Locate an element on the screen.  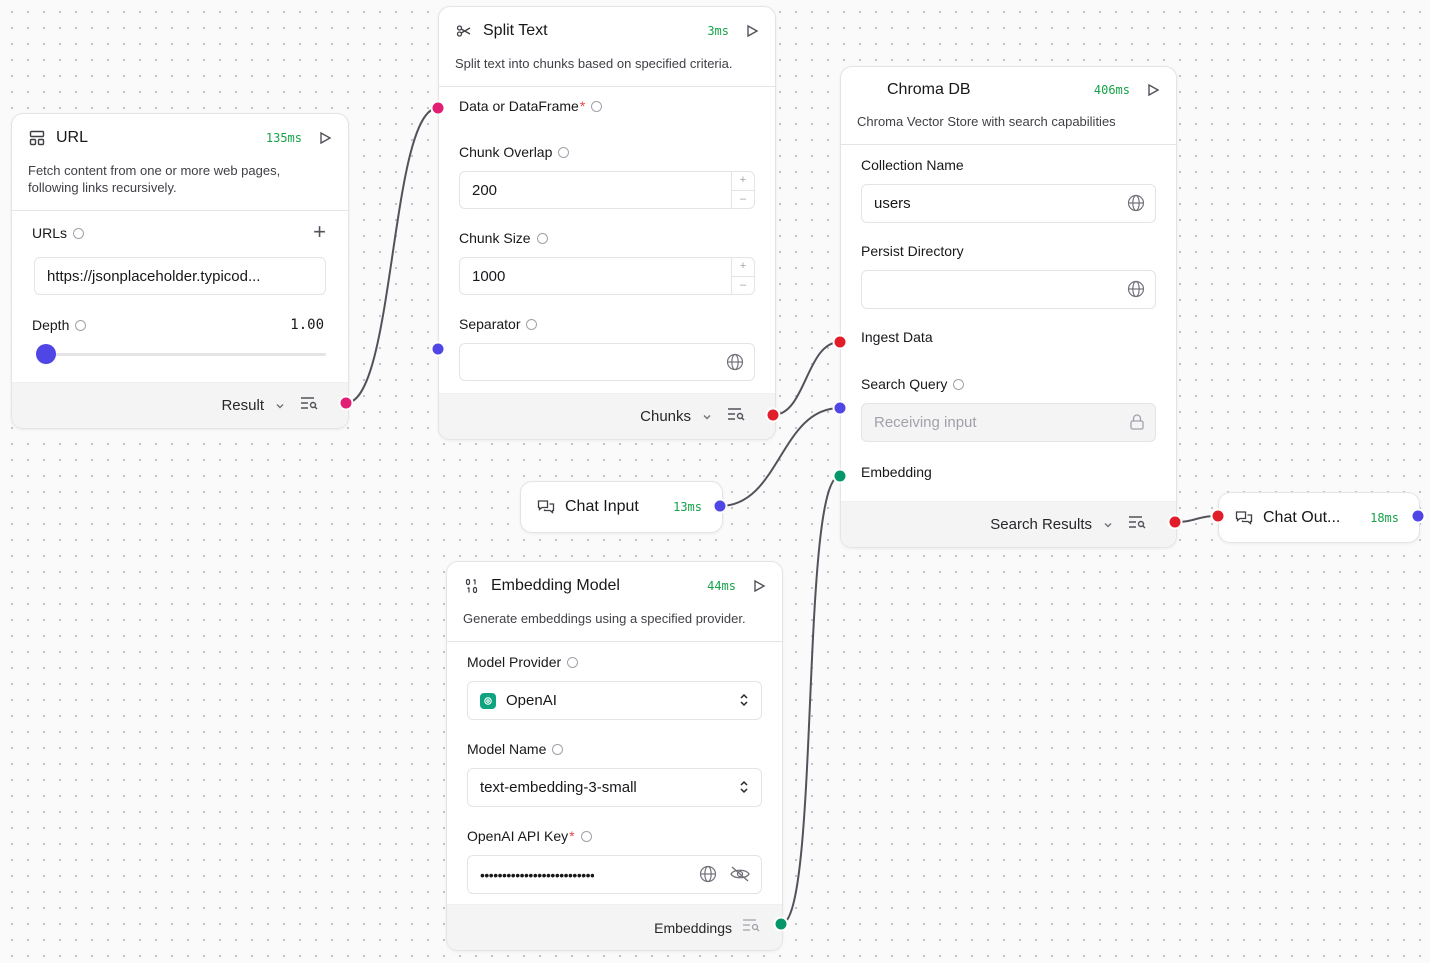
url-node-timing: 135ms is located at coordinates (283, 138).